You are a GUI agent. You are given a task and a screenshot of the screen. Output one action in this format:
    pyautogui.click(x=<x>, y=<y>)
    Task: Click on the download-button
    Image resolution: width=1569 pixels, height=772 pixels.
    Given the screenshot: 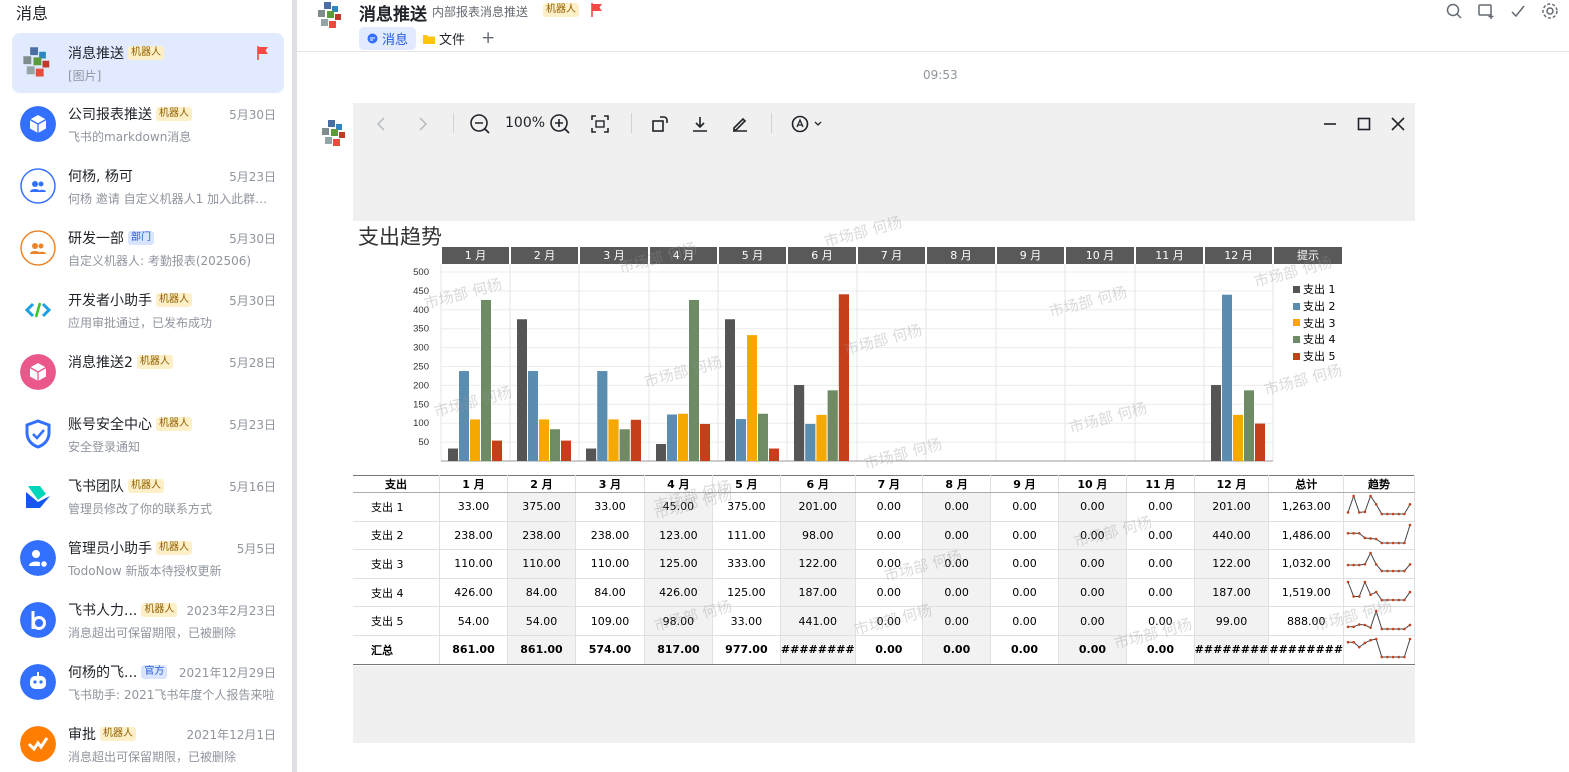 What is the action you would take?
    pyautogui.click(x=700, y=124)
    